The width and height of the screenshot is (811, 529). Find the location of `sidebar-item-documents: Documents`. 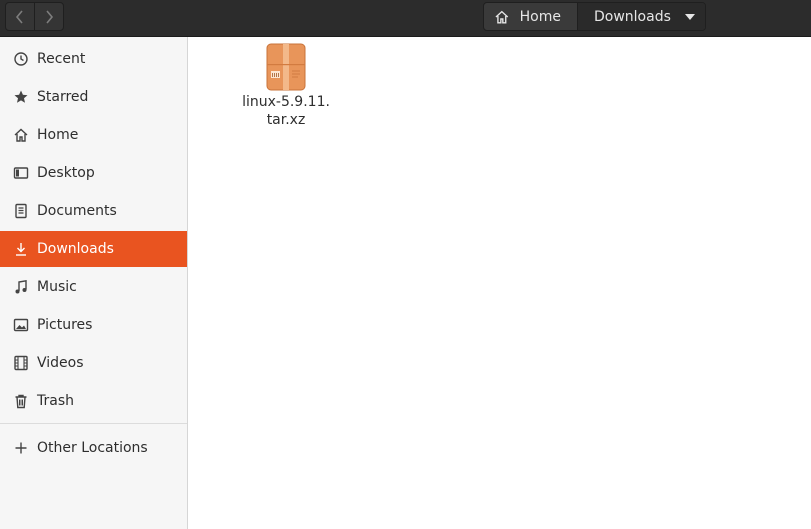

sidebar-item-documents: Documents is located at coordinates (93, 211).